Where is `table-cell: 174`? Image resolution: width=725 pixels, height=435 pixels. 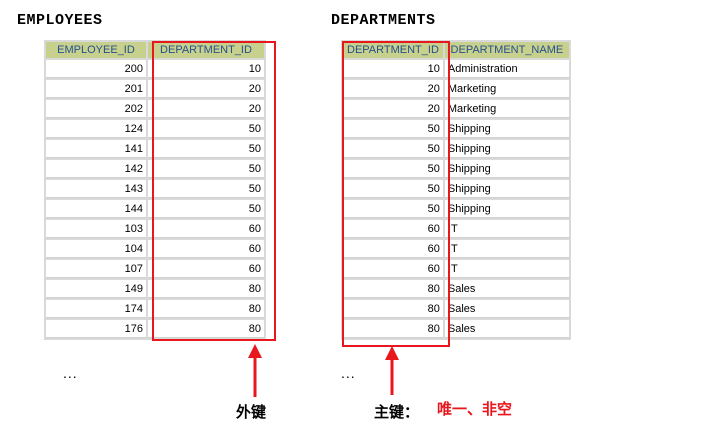 table-cell: 174 is located at coordinates (96, 309).